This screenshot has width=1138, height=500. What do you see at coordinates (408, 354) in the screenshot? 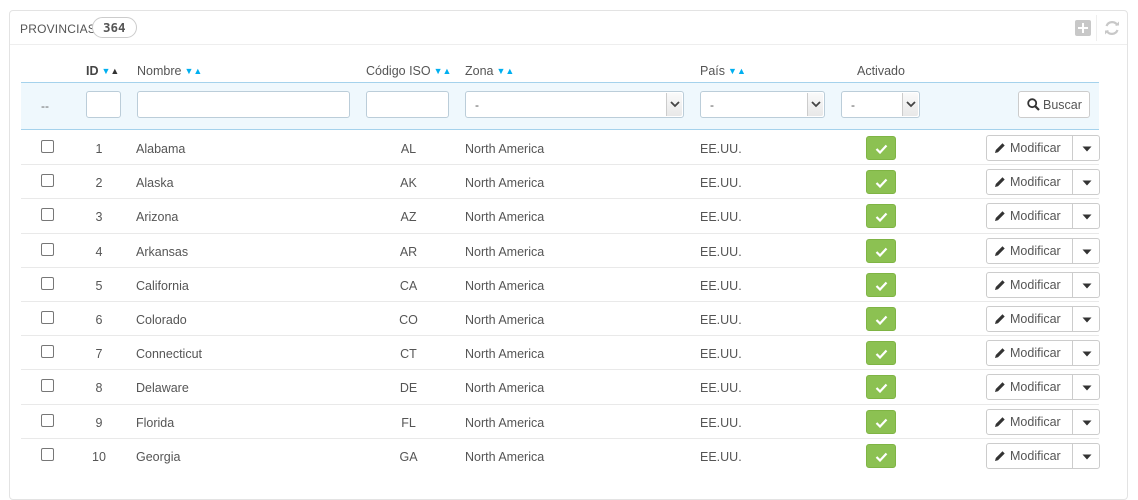
I see `row-iso-code: CT` at bounding box center [408, 354].